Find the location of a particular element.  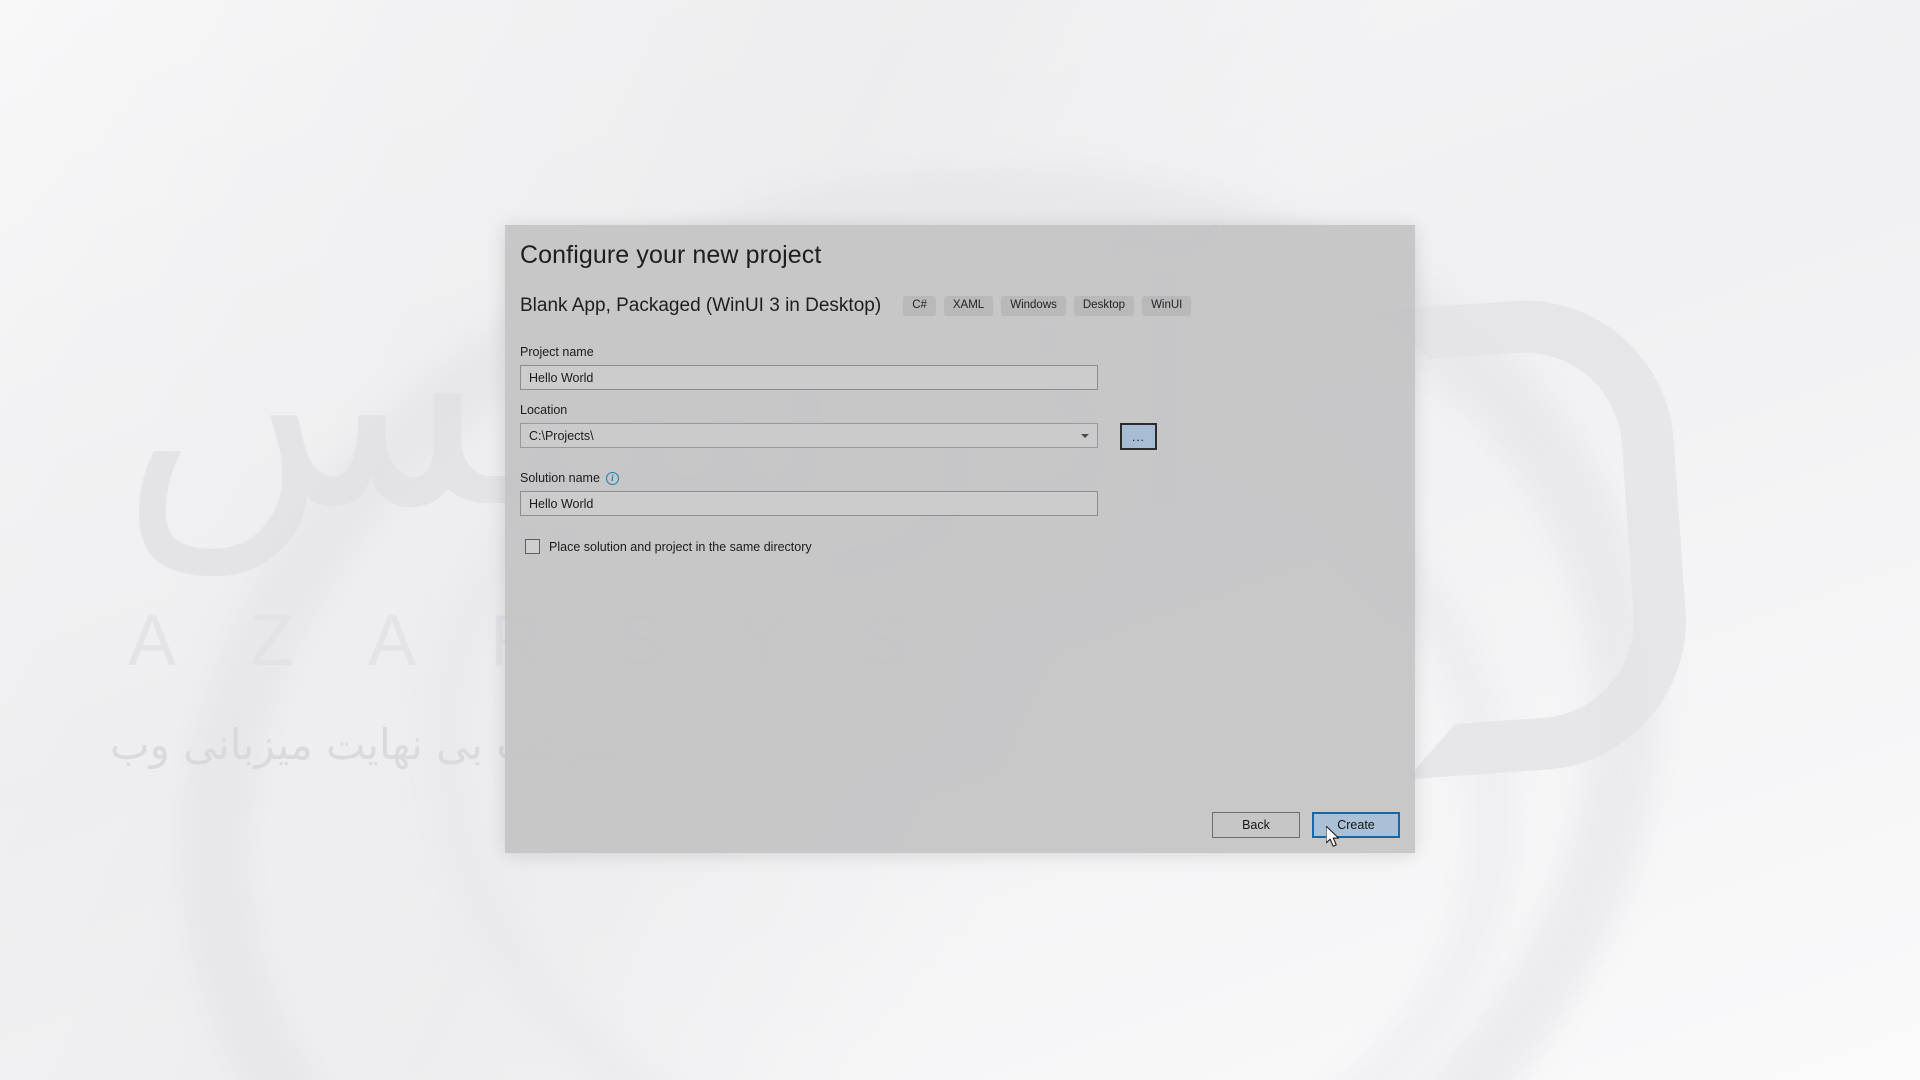

watermark-logo-mark is located at coordinates (1535, 535).